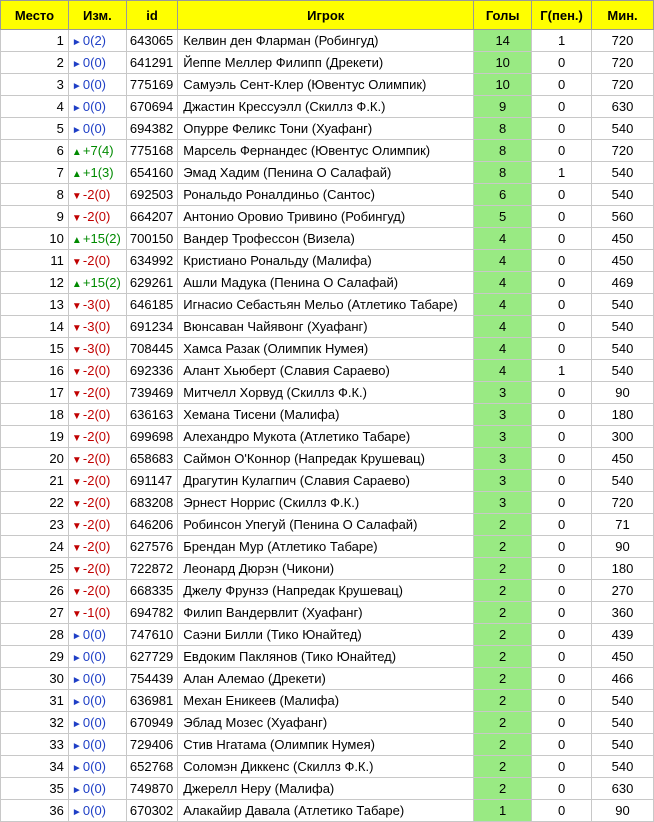  Describe the element at coordinates (152, 590) in the screenshot. I see `id-cell: 668335` at that location.